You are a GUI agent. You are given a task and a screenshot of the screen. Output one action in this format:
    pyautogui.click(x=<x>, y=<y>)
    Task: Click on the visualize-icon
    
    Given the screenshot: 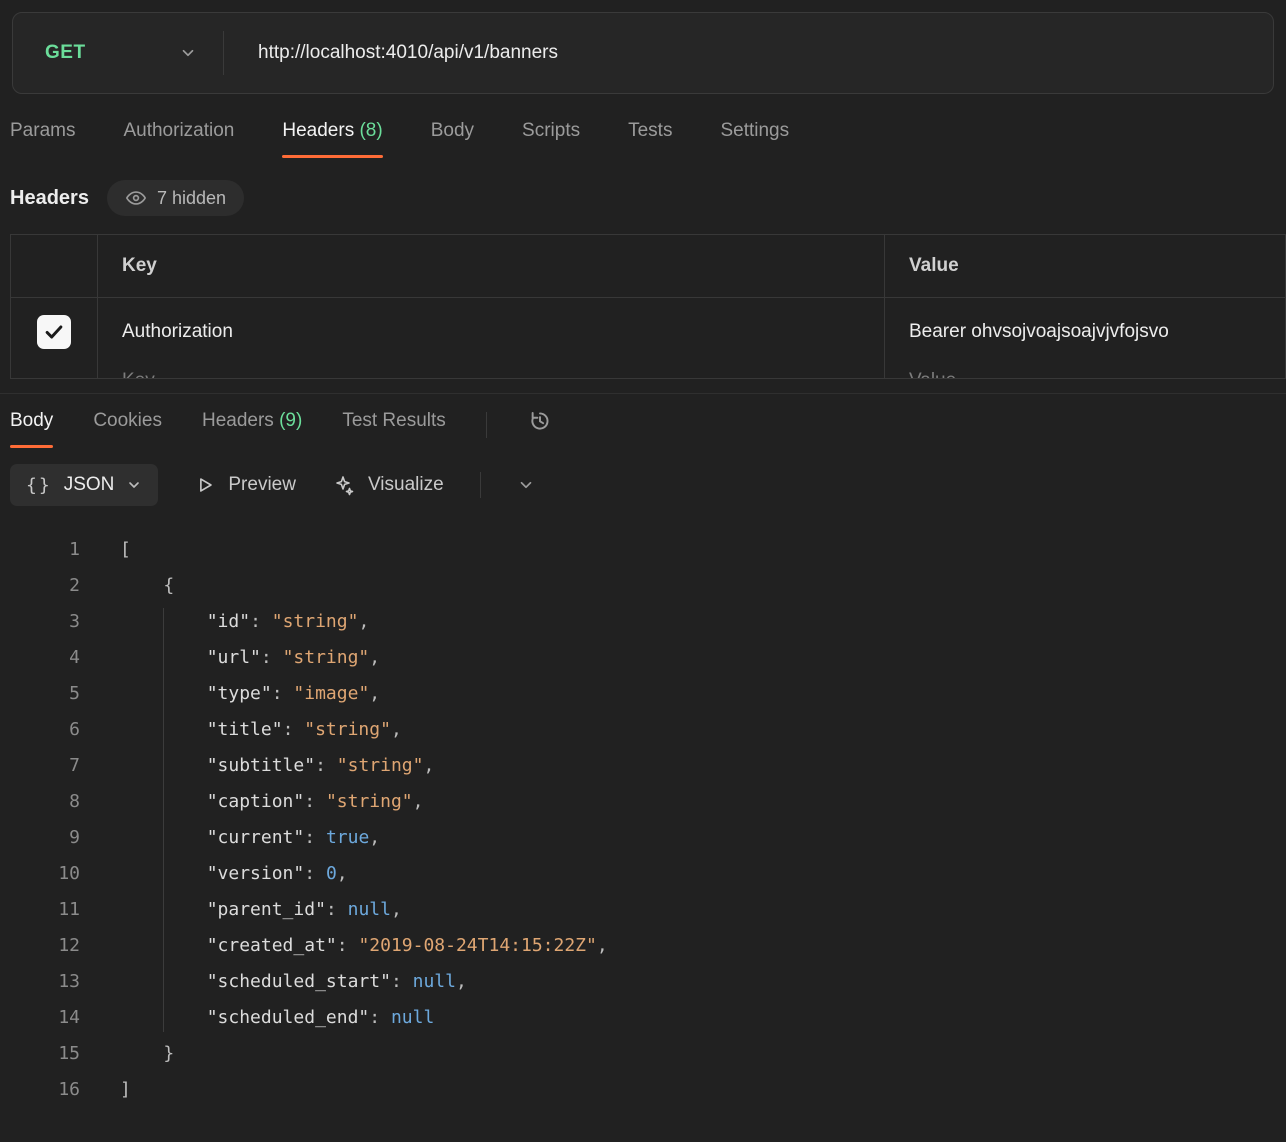 What is the action you would take?
    pyautogui.click(x=344, y=485)
    